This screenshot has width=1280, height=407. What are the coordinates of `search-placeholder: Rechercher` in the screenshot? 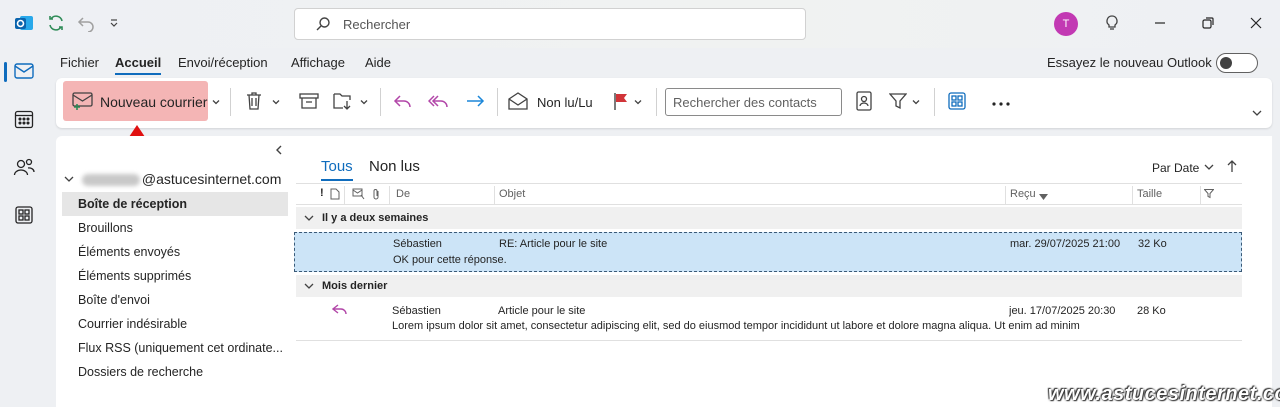 It's located at (377, 24).